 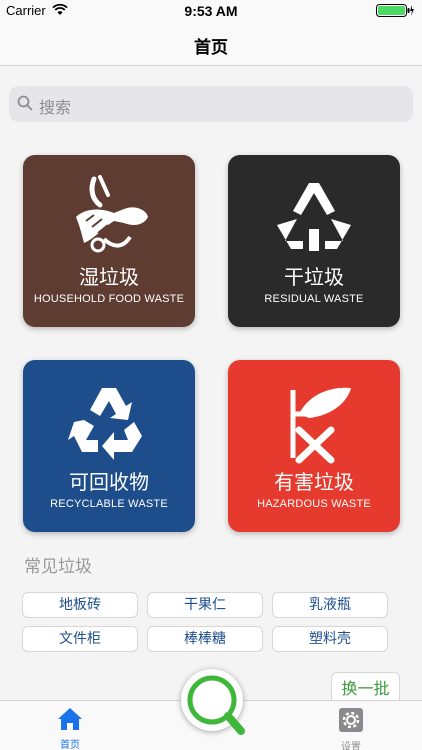 I want to click on home-icon, so click(x=70, y=719).